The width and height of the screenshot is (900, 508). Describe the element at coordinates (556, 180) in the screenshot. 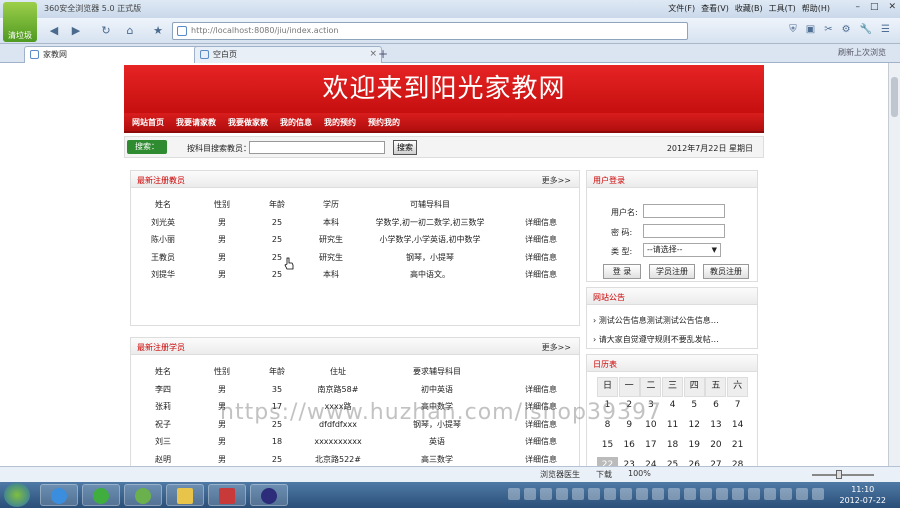

I see `teachers-more-link: 更多>>` at that location.